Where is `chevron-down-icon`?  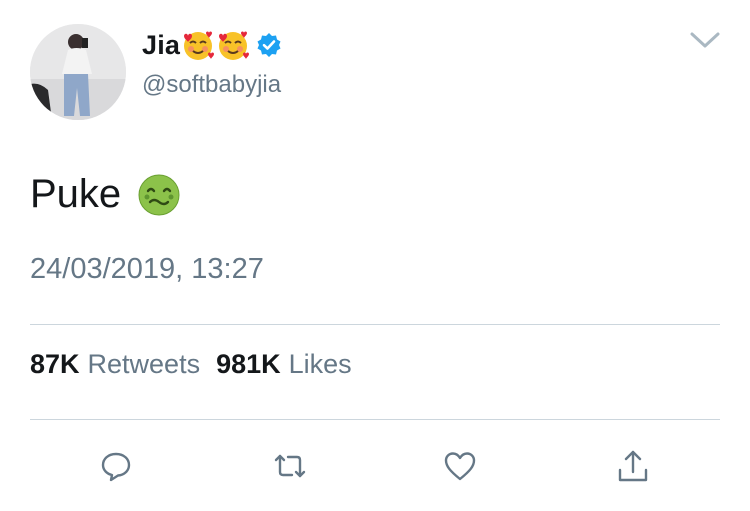
chevron-down-icon is located at coordinates (705, 40).